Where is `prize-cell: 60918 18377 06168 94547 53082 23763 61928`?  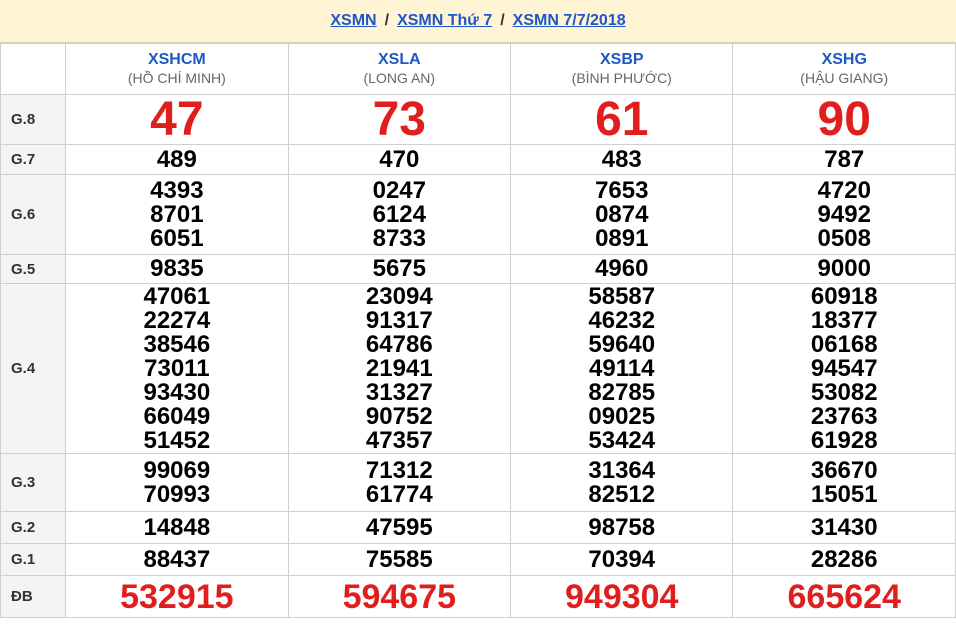 prize-cell: 60918 18377 06168 94547 53082 23763 61928 is located at coordinates (844, 368).